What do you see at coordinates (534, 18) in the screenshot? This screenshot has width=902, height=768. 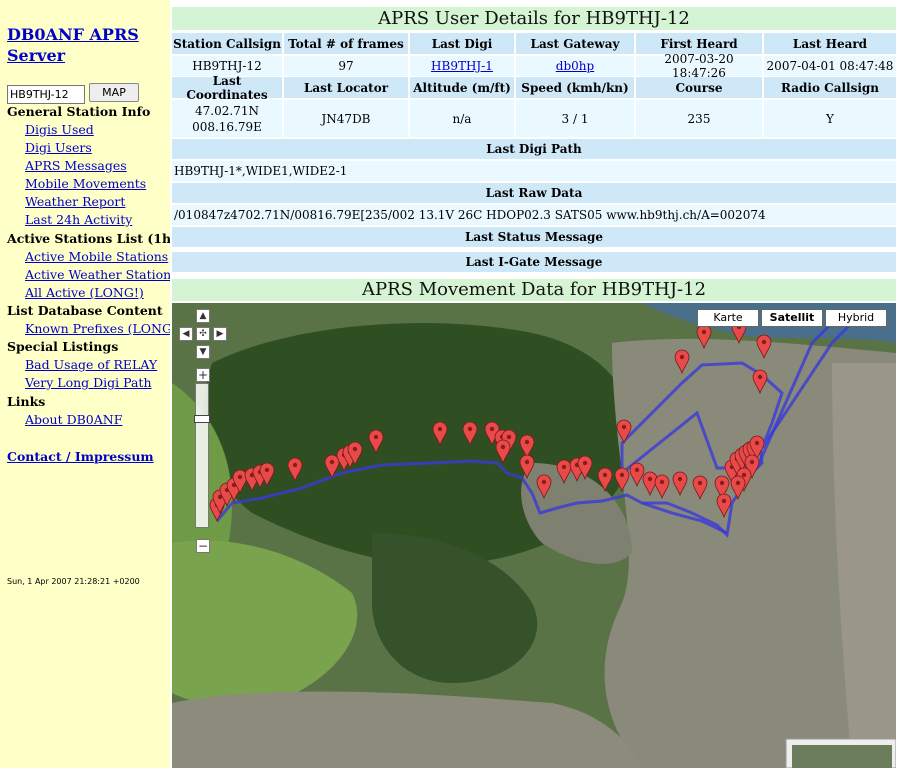 I see `page-title: APRS User Details for HB9THJ-12` at bounding box center [534, 18].